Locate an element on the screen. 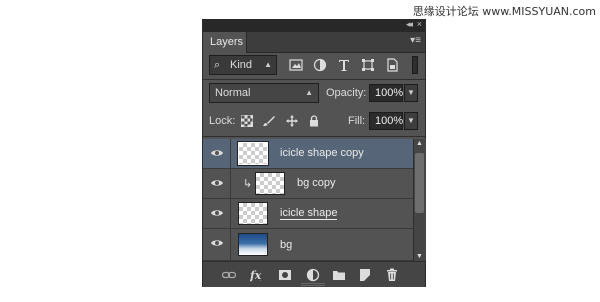  filter-kind-select: ⌕ Kind ▲ is located at coordinates (243, 65).